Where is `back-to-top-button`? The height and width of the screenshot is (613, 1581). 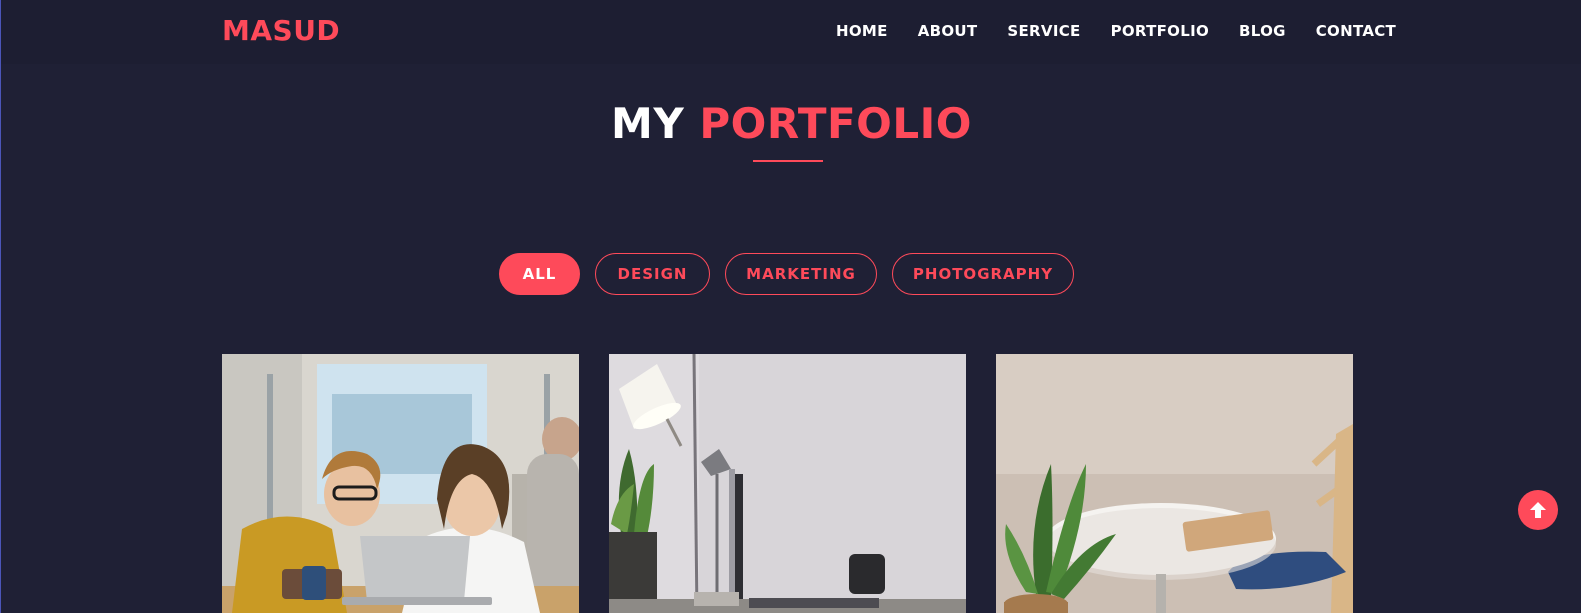 back-to-top-button is located at coordinates (1538, 510).